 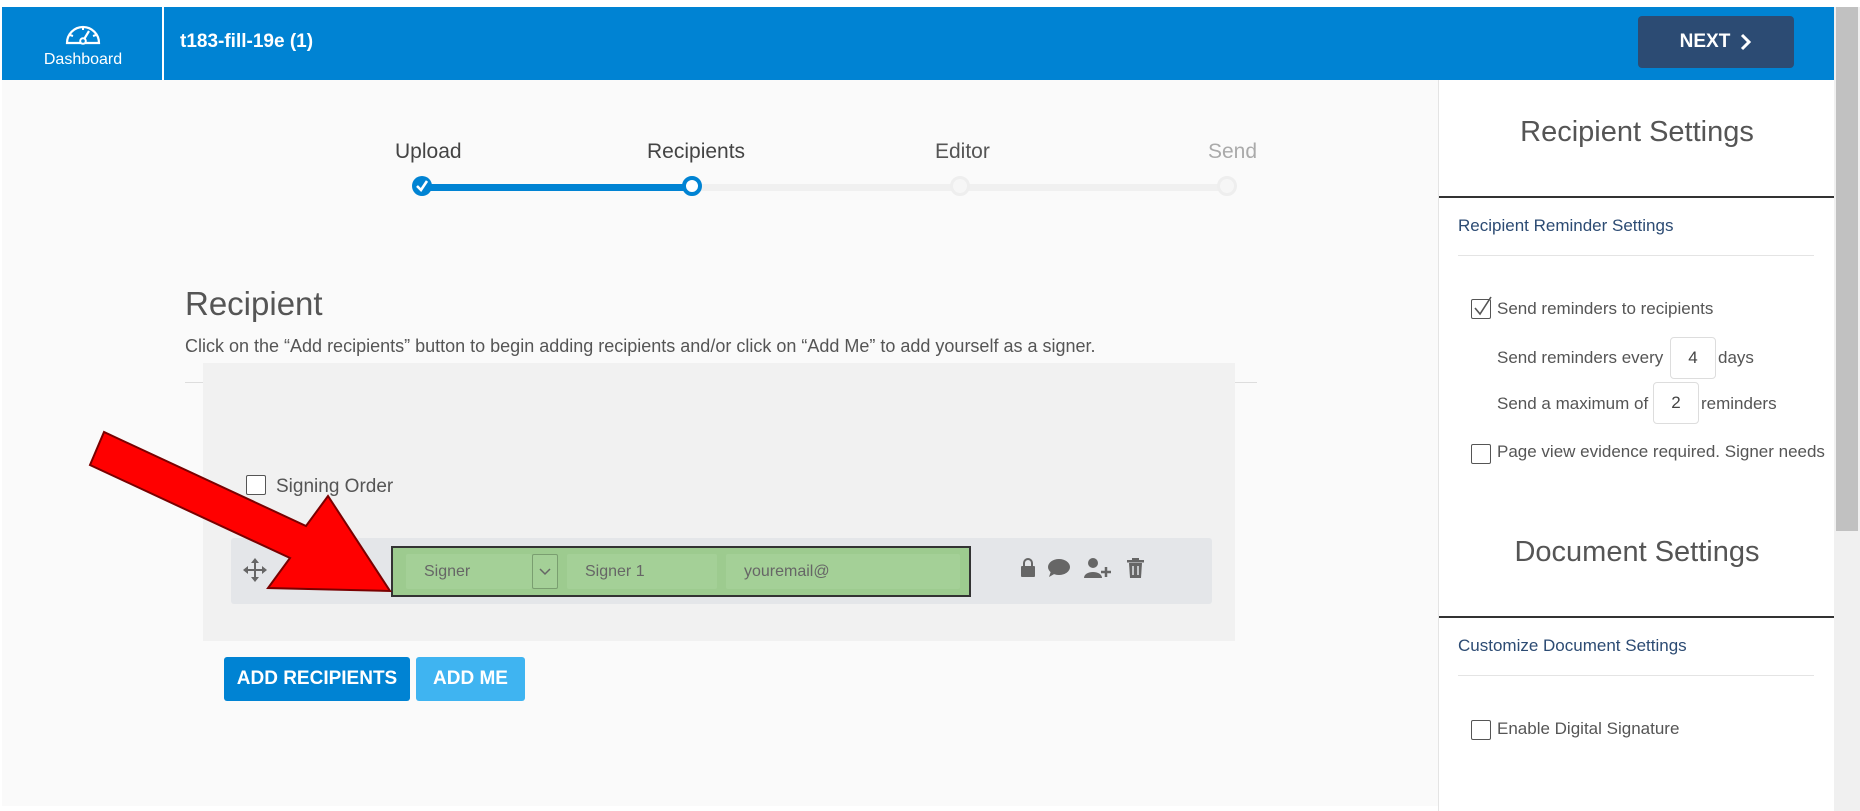 I want to click on send-reminders-checkbox, so click(x=1481, y=307).